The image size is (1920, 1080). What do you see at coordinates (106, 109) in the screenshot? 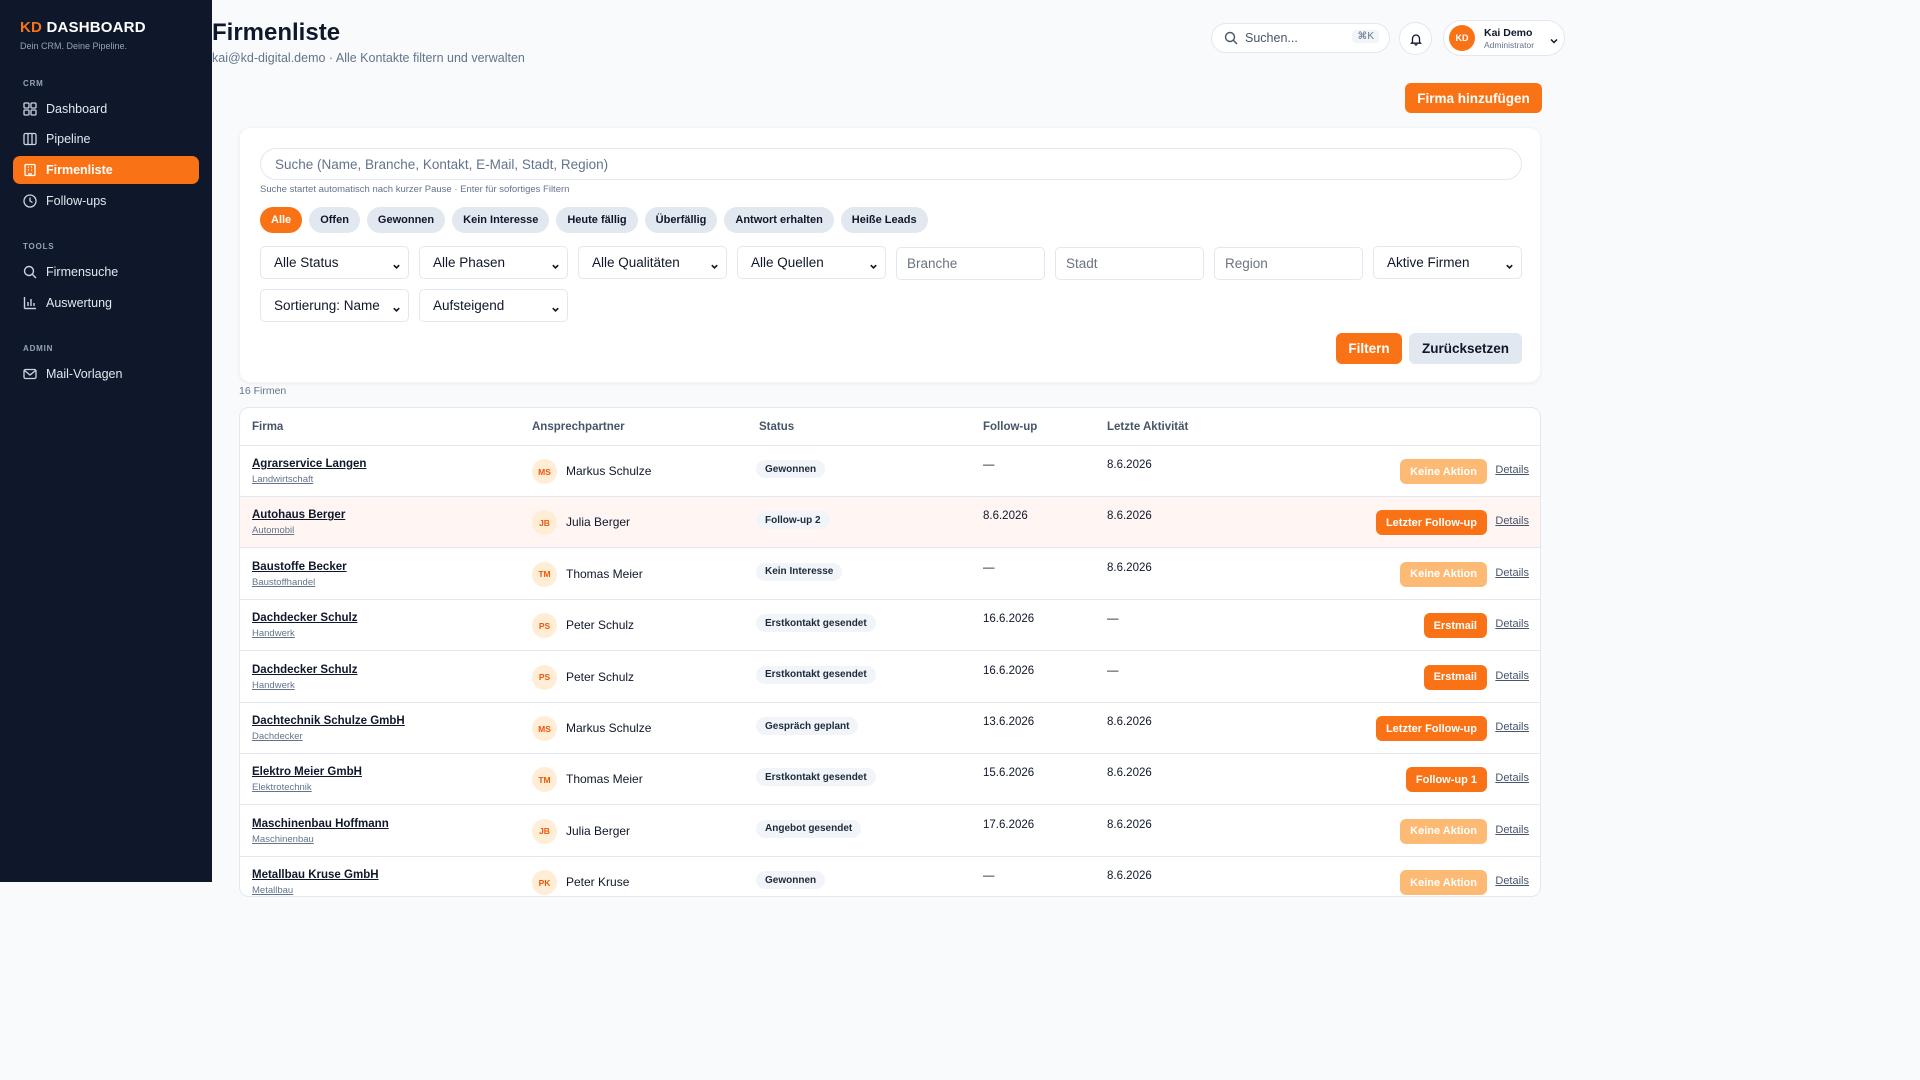
I see `sidebar-item-dashboard: Dashboard` at bounding box center [106, 109].